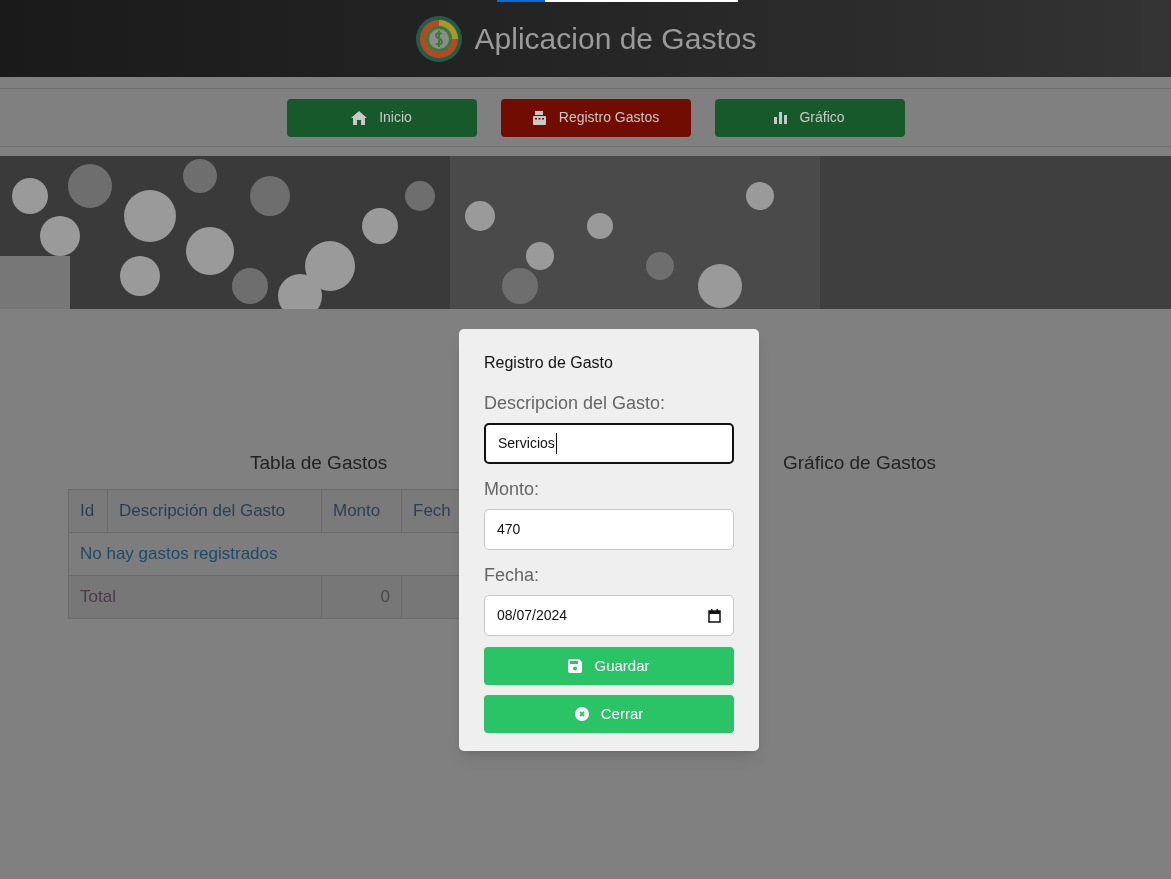 This screenshot has height=879, width=1171. What do you see at coordinates (615, 39) in the screenshot?
I see `app-title: Aplicacion de Gastos` at bounding box center [615, 39].